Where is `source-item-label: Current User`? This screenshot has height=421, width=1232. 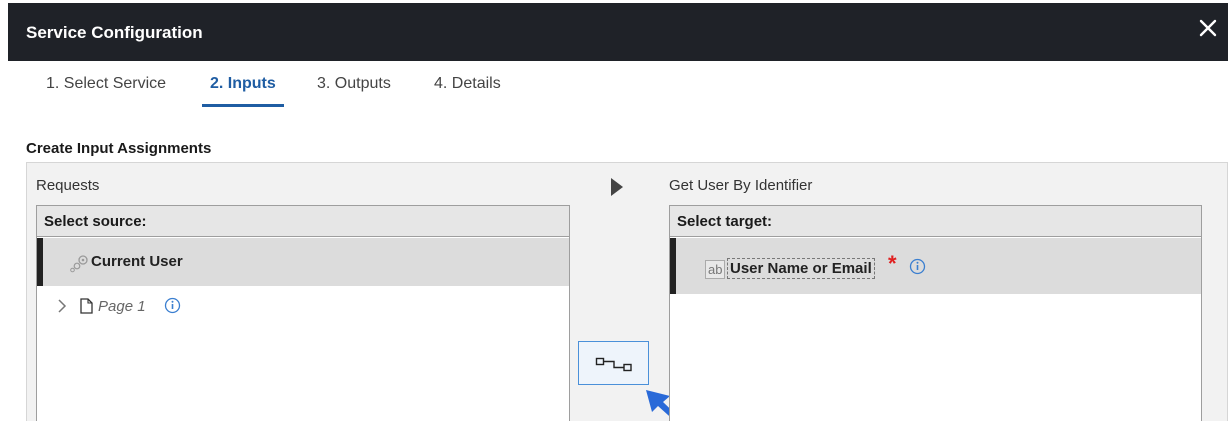 source-item-label: Current User is located at coordinates (137, 261).